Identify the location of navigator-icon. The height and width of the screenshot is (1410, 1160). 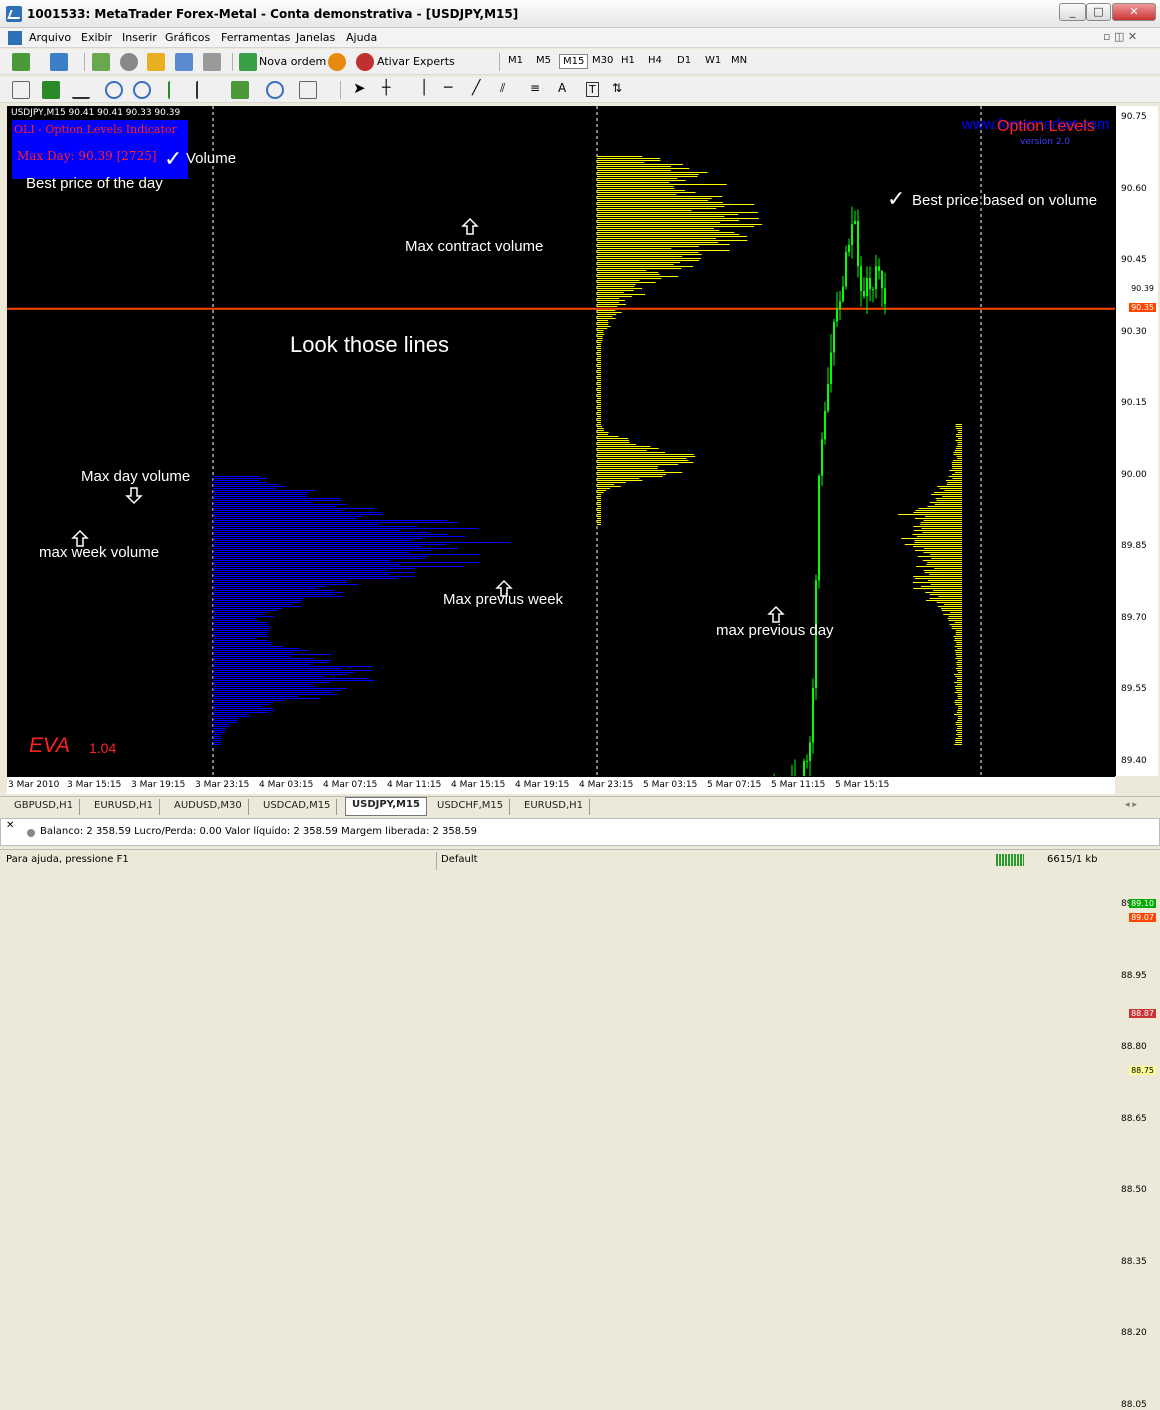
(156, 62).